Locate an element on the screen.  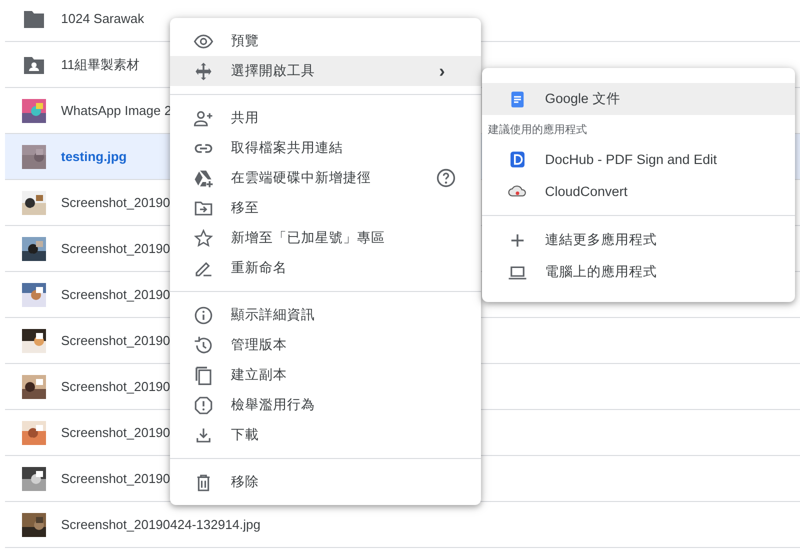
menu-item-label: 建立副本 is located at coordinates (259, 375).